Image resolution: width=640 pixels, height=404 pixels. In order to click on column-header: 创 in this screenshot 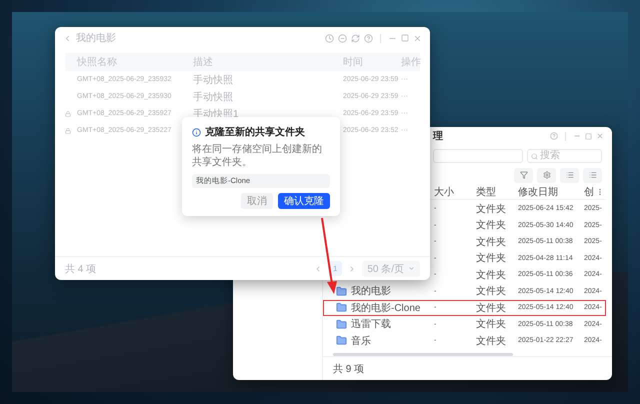, I will do `click(589, 193)`.